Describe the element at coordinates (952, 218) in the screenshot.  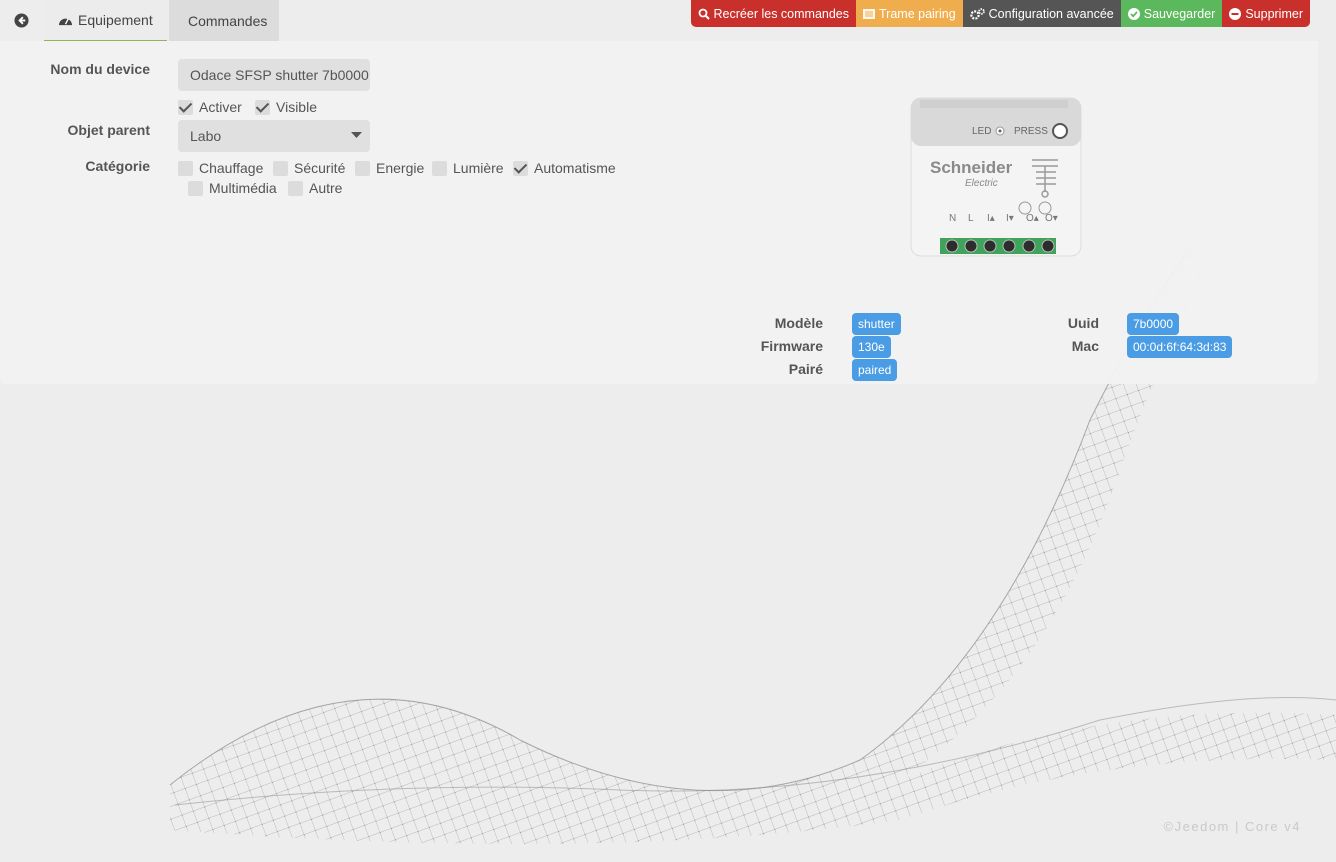
I see `device-terminal-label: N` at that location.